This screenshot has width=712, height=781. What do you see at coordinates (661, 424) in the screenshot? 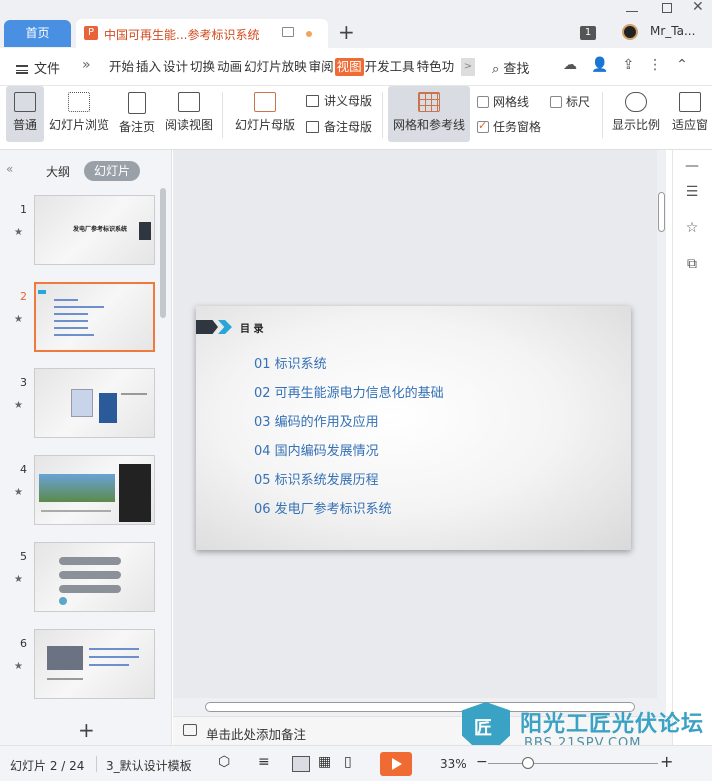
I see `vertical-scrollbar` at bounding box center [661, 424].